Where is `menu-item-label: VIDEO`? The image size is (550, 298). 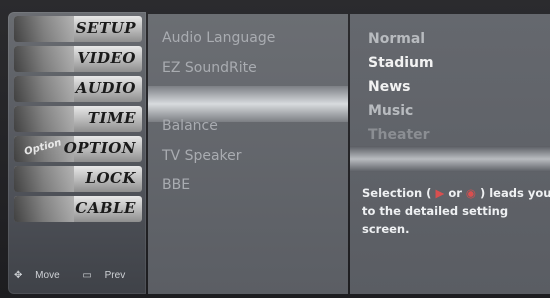 menu-item-label: VIDEO is located at coordinates (106, 58).